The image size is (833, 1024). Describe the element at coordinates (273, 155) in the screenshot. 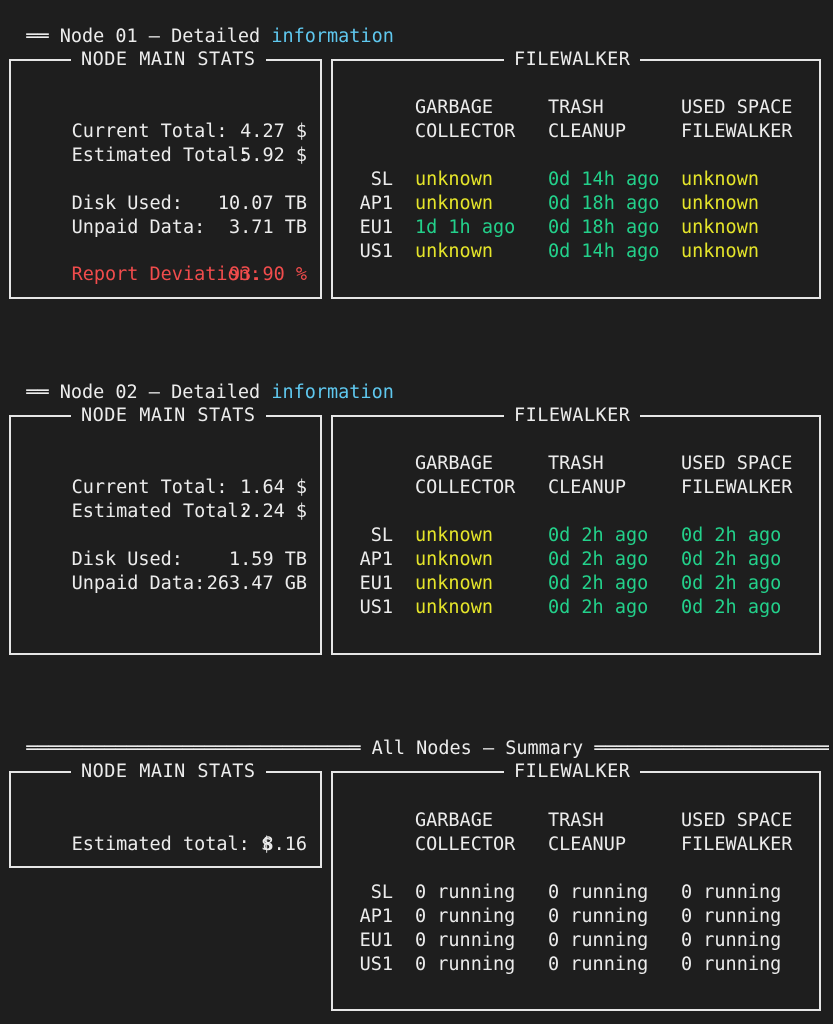

I see `estimated-total-value: 5.92 $` at that location.